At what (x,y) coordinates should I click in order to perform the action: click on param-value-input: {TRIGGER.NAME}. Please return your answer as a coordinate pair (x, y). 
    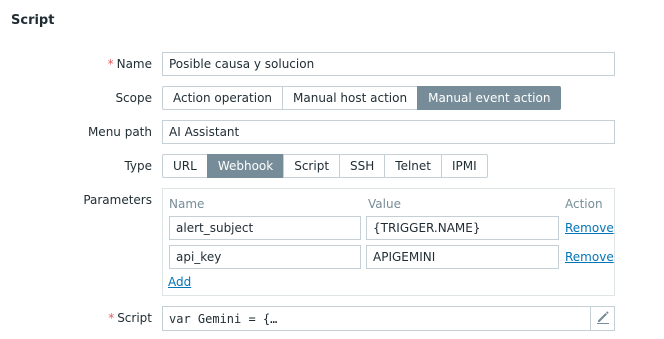
    Looking at the image, I should click on (462, 228).